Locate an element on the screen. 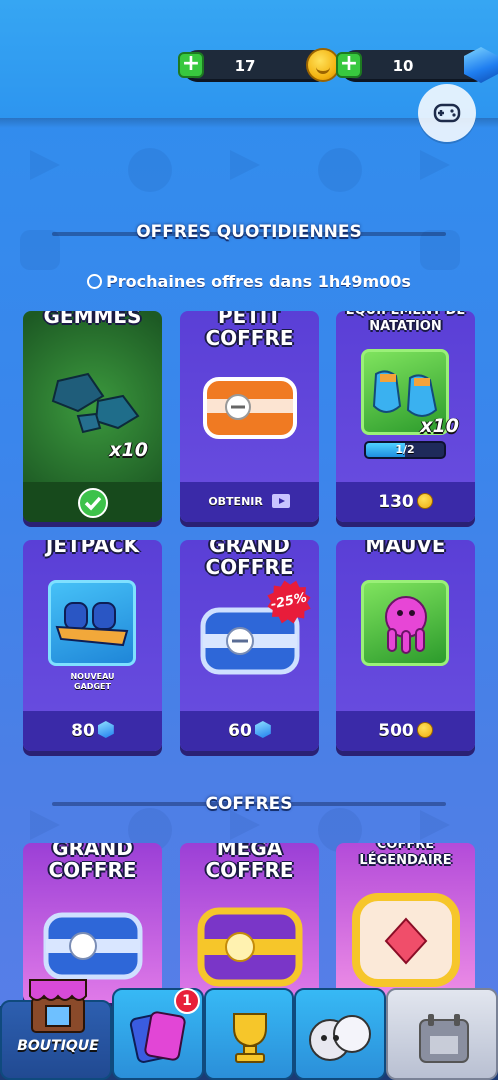 The image size is (498, 1080). nav-tab-trophies is located at coordinates (249, 1034).